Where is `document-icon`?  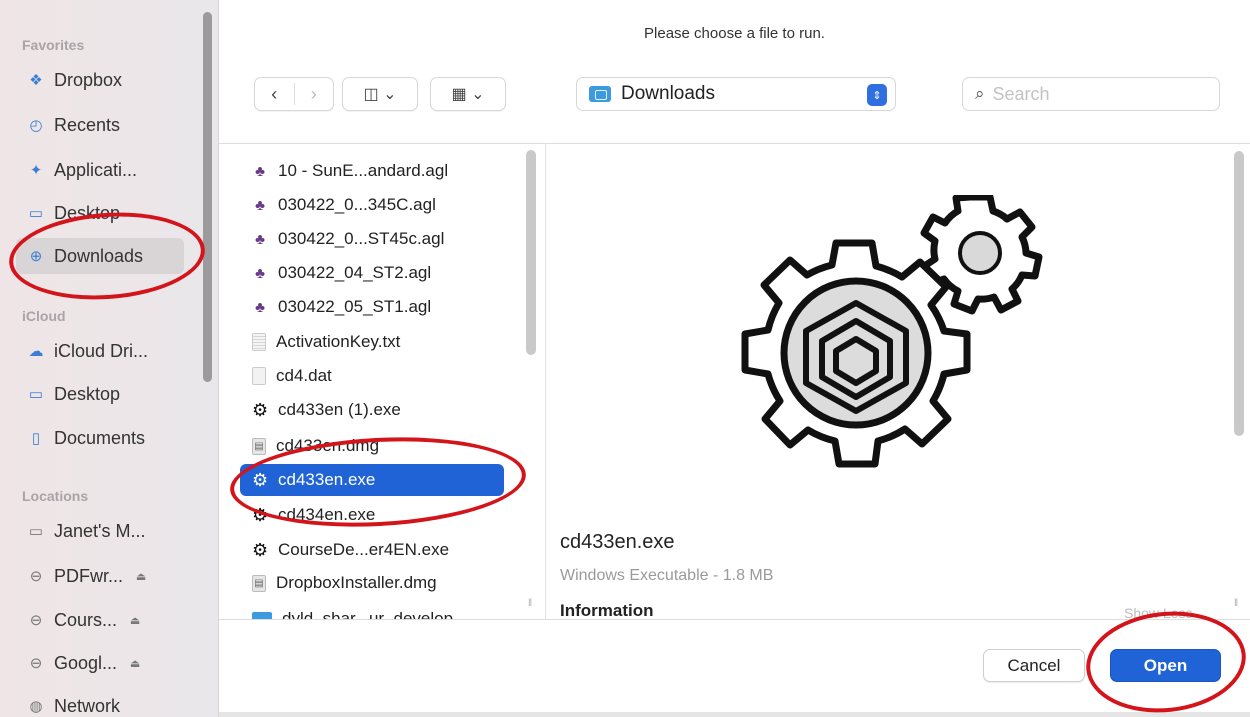 document-icon is located at coordinates (259, 376).